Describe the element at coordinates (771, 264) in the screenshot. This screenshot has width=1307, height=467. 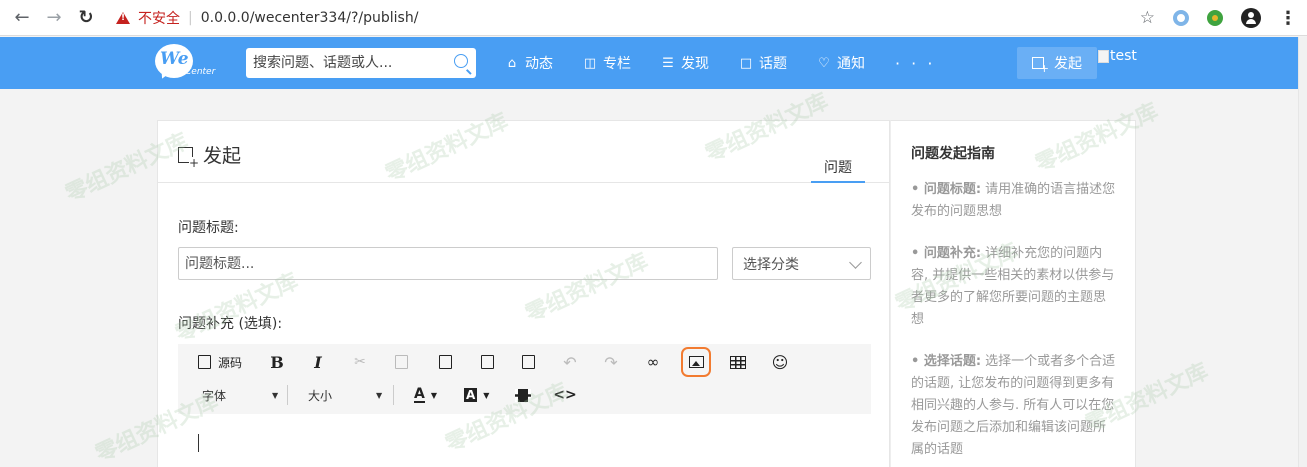
I see `category-select-value: 选择分类` at that location.